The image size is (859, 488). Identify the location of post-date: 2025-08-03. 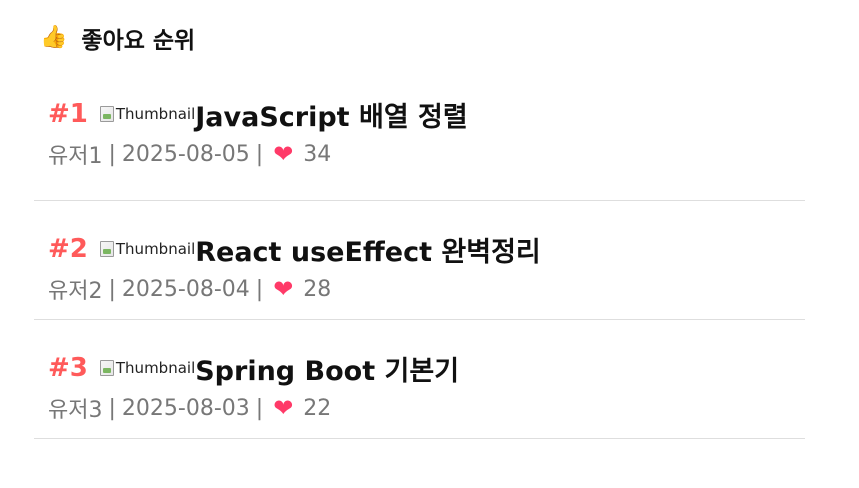
(185, 408).